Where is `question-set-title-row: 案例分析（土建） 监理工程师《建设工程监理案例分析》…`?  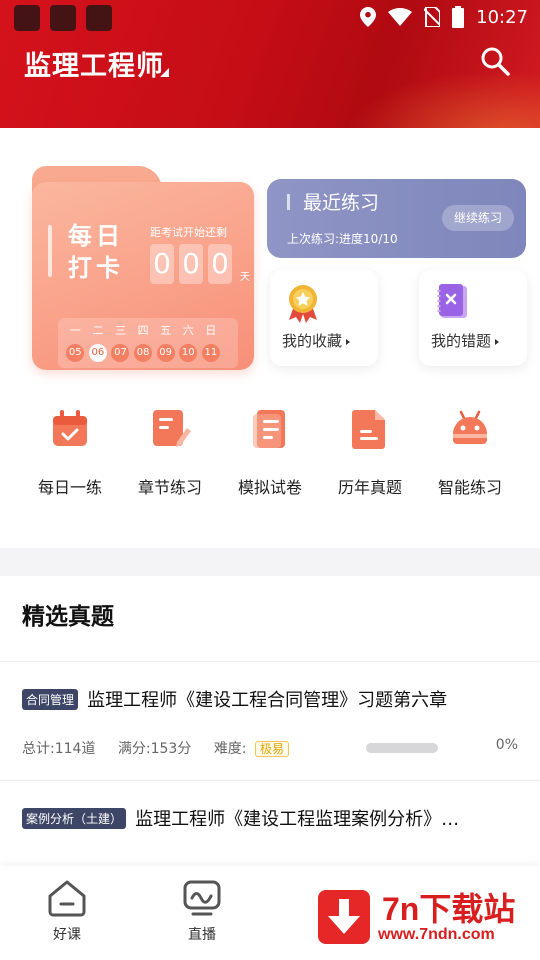
question-set-title-row: 案例分析（土建） 监理工程师《建设工程监理案例分析》… is located at coordinates (272, 818).